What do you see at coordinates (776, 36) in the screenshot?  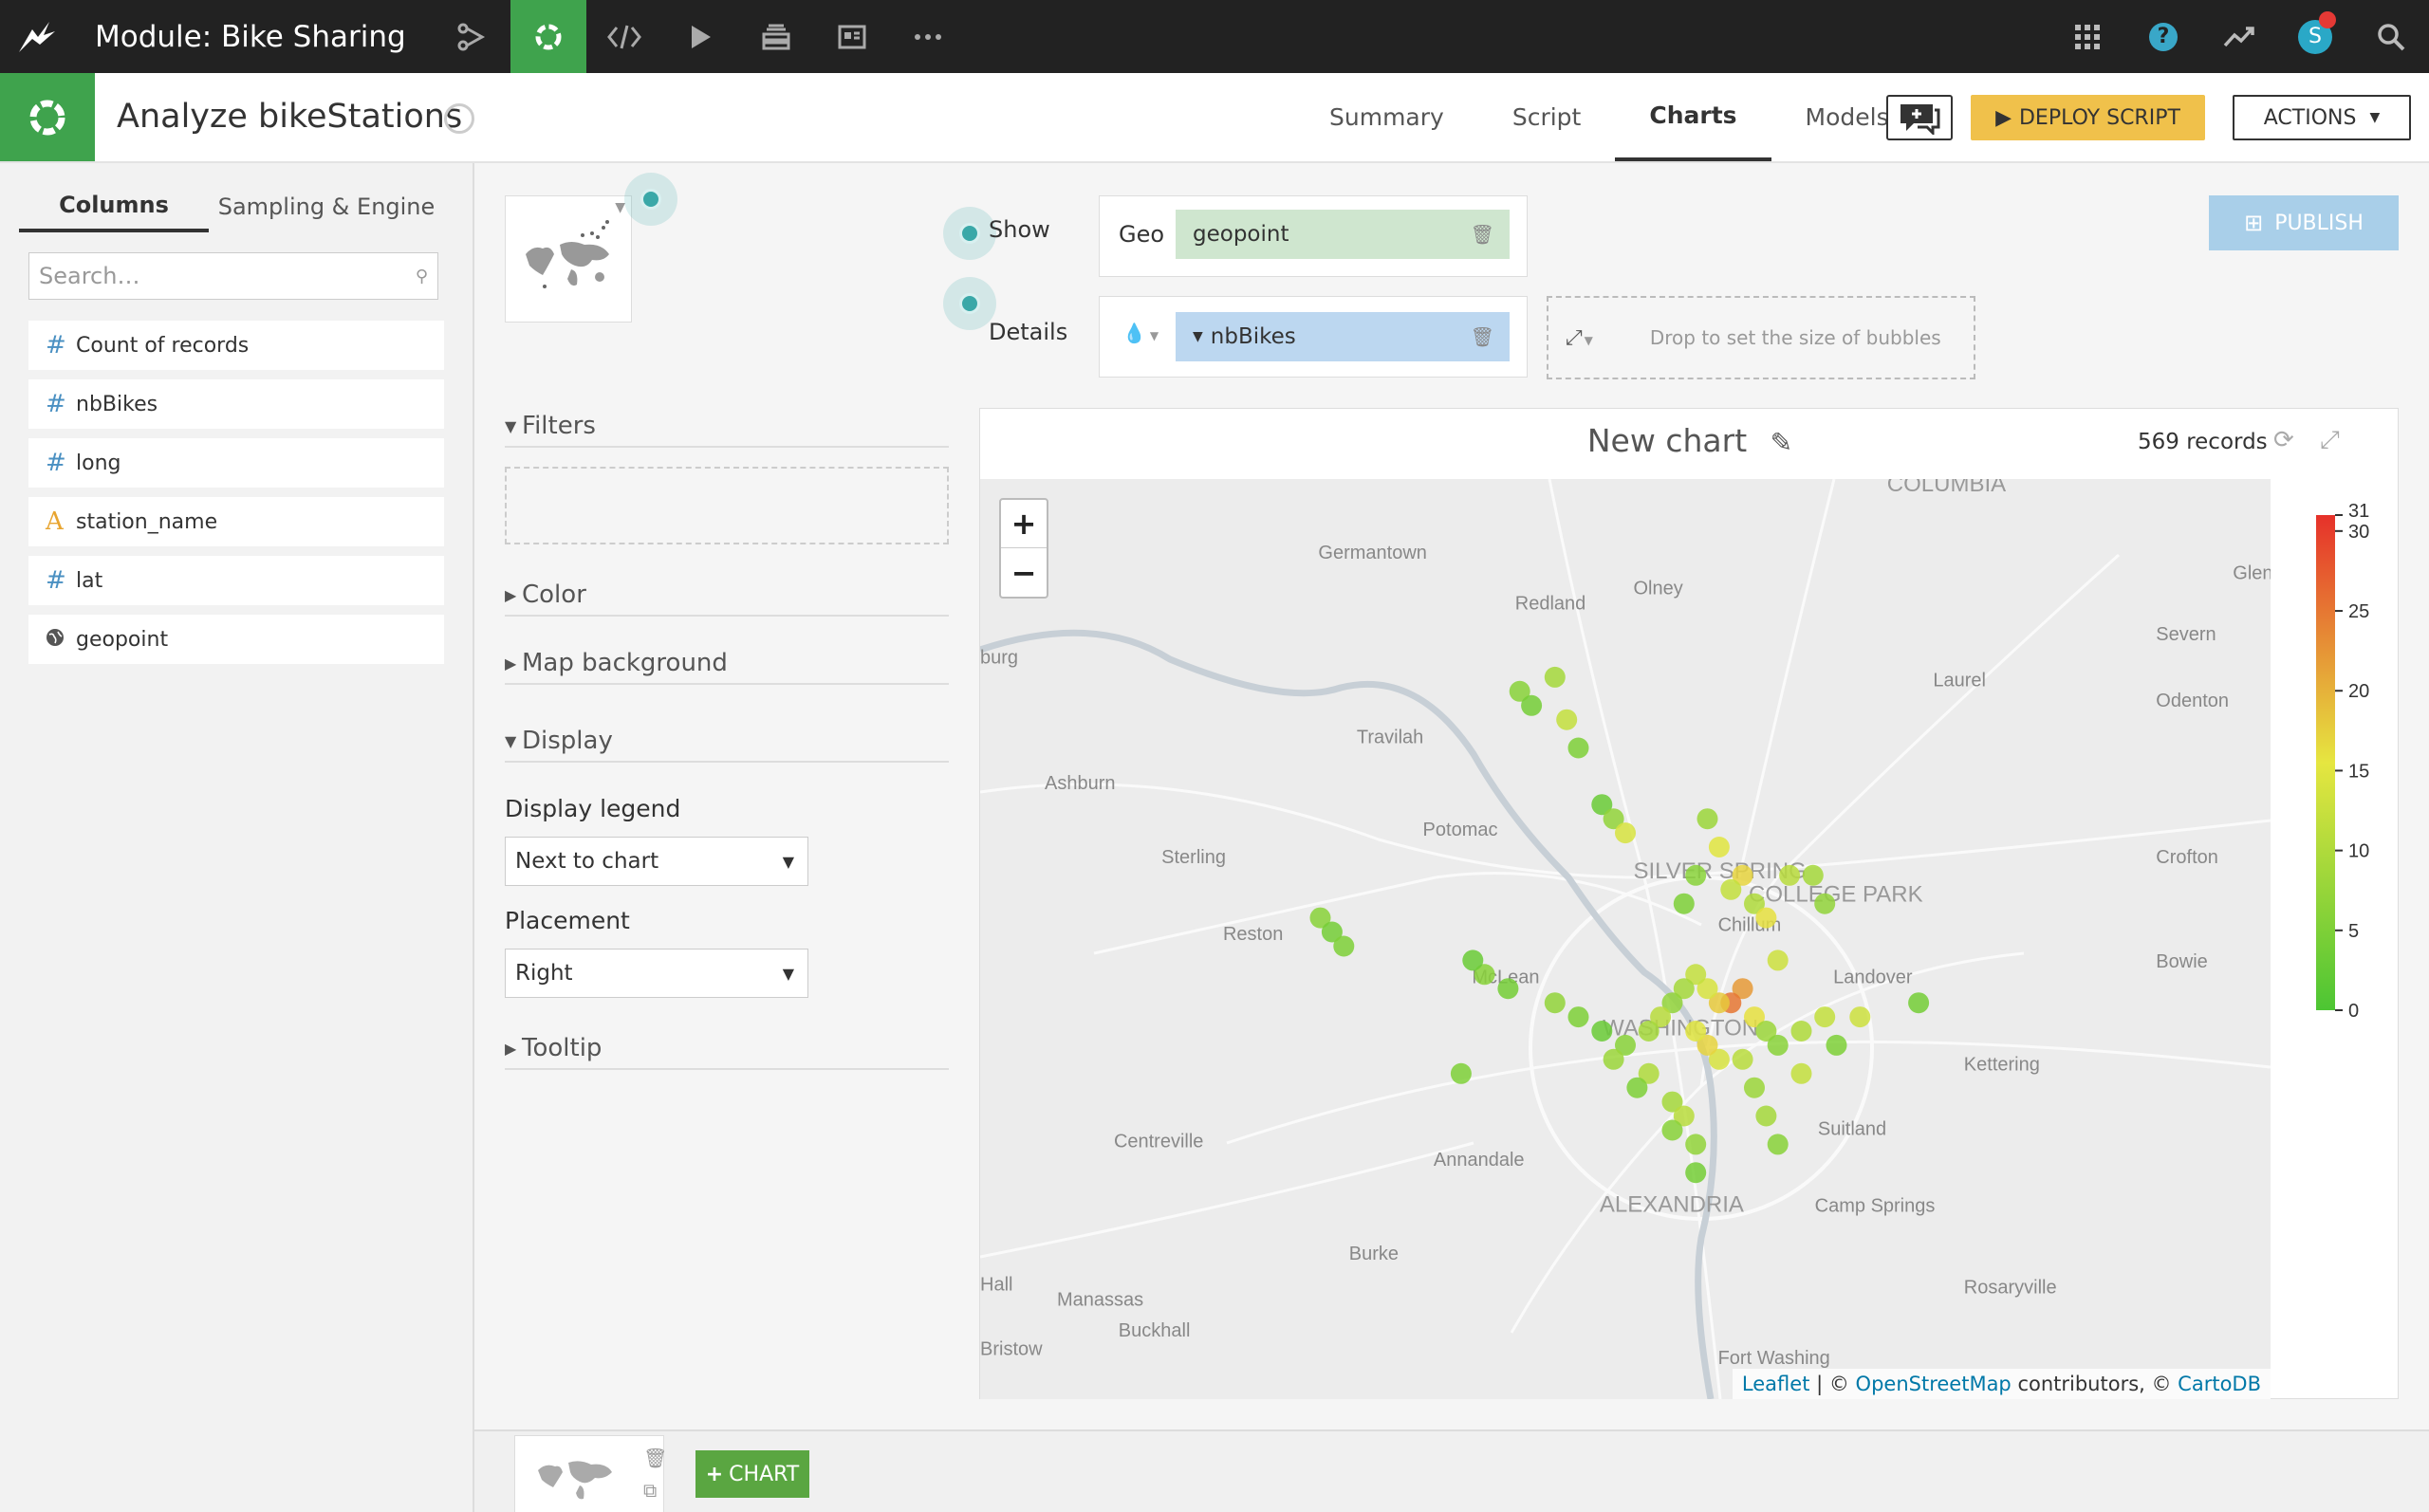 I see `jobs-icon` at bounding box center [776, 36].